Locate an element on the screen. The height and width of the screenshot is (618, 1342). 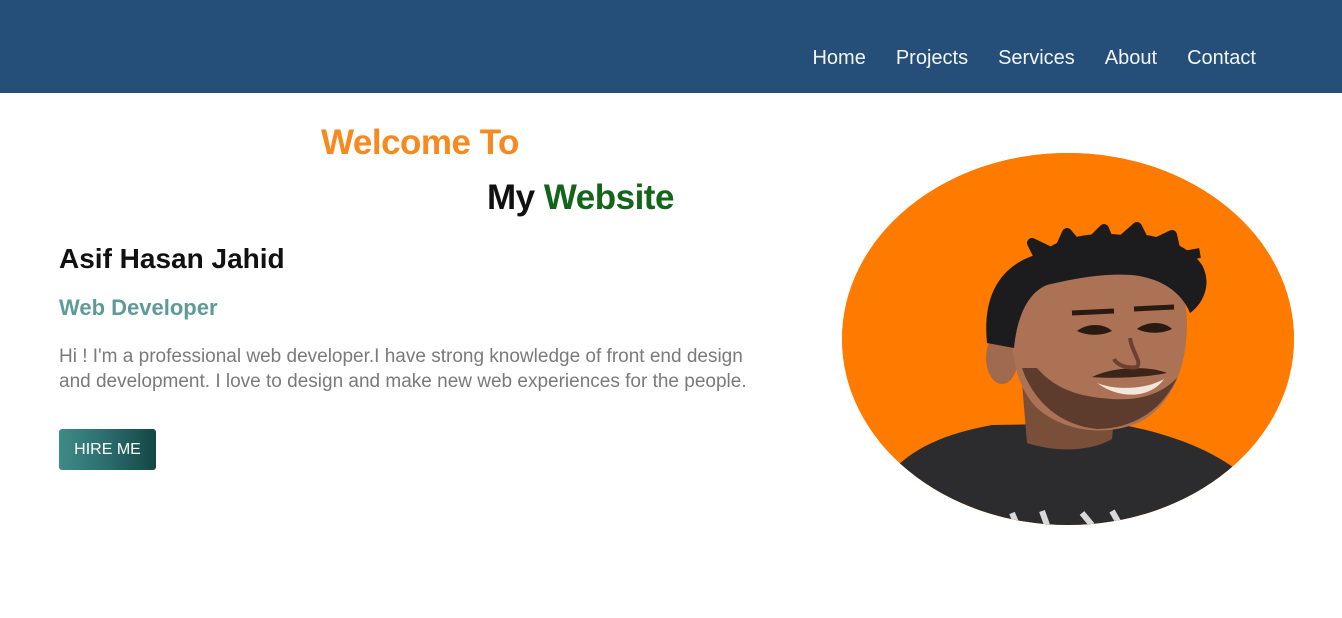
my-word: My is located at coordinates (511, 197).